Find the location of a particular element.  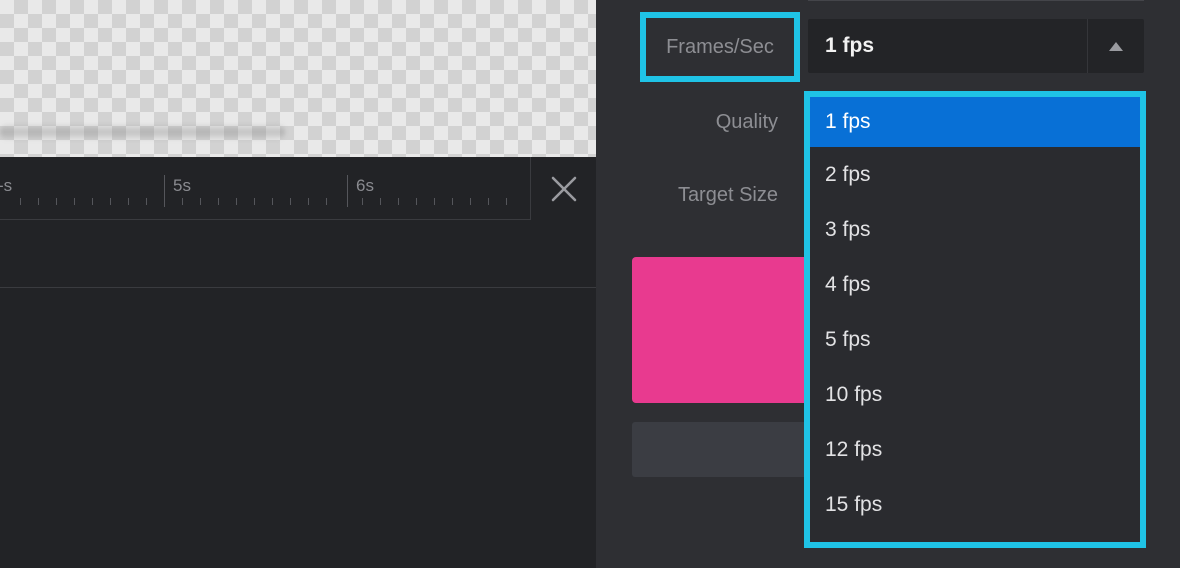

fps-option-12: 12 fps is located at coordinates (975, 449).